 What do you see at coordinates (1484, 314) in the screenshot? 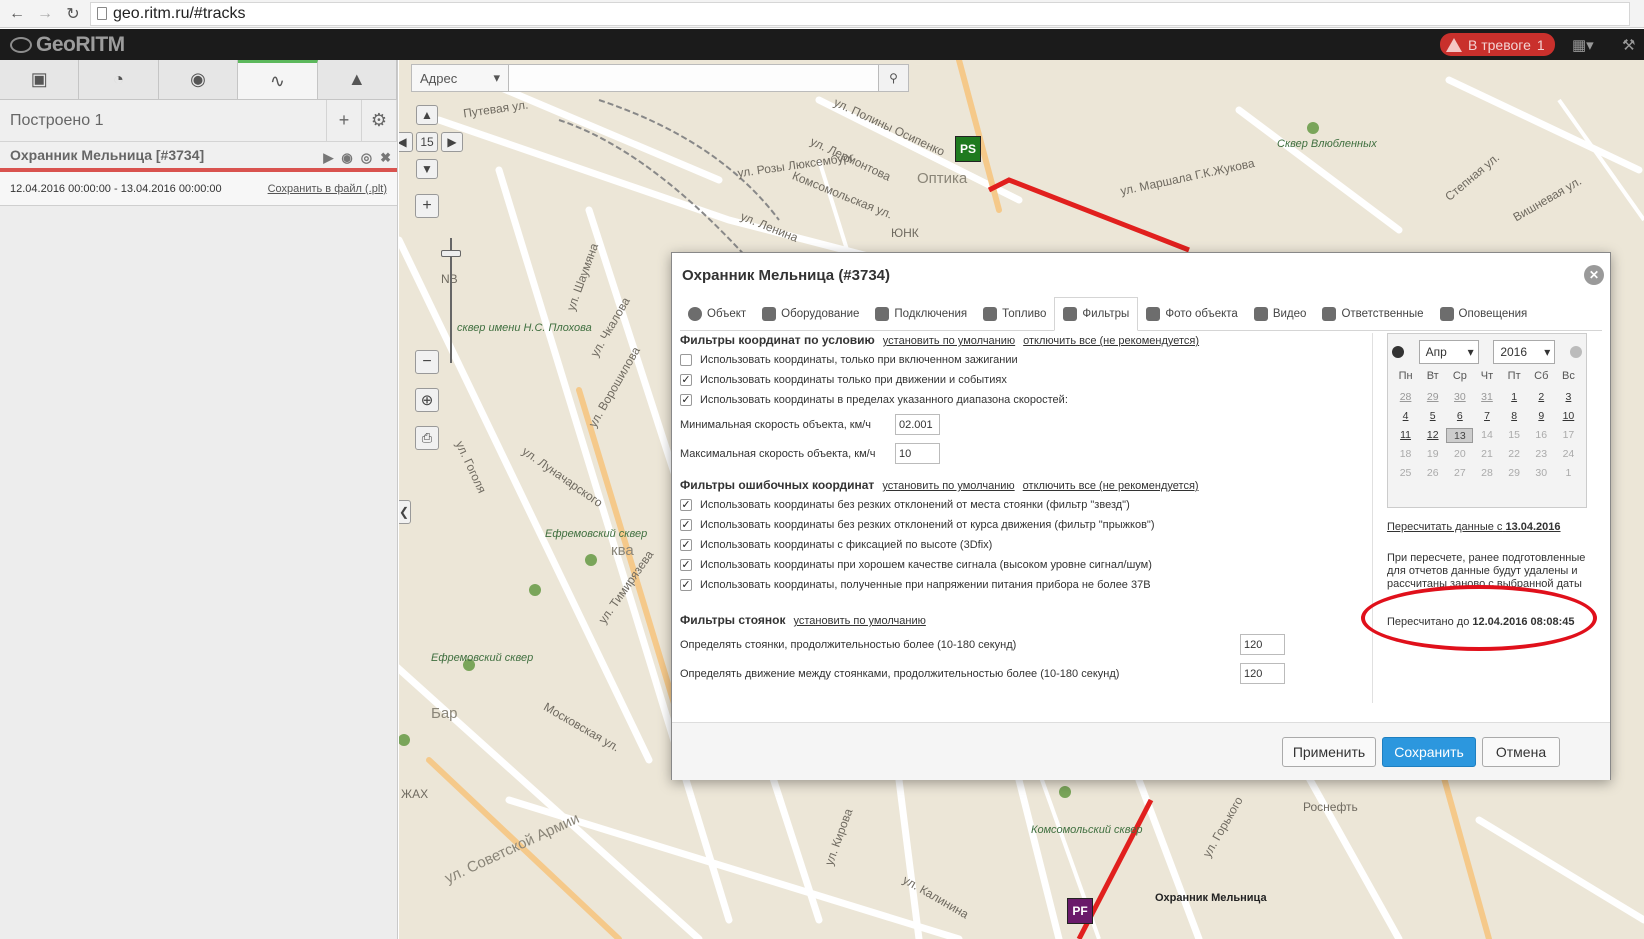
I see `tab-notifications: Оповещения` at bounding box center [1484, 314].